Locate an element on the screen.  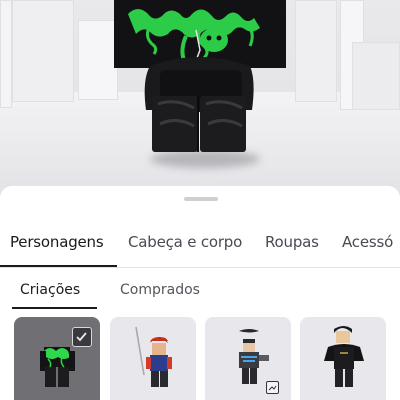
dark-coat-avatar-icon is located at coordinates (344, 356).